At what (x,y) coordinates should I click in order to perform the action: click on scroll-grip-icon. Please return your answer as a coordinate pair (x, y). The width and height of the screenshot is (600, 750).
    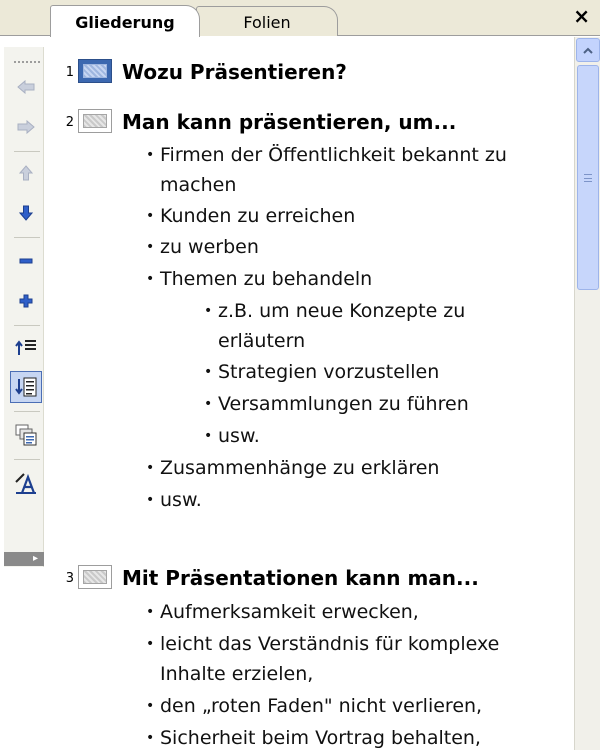
    Looking at the image, I should click on (588, 177).